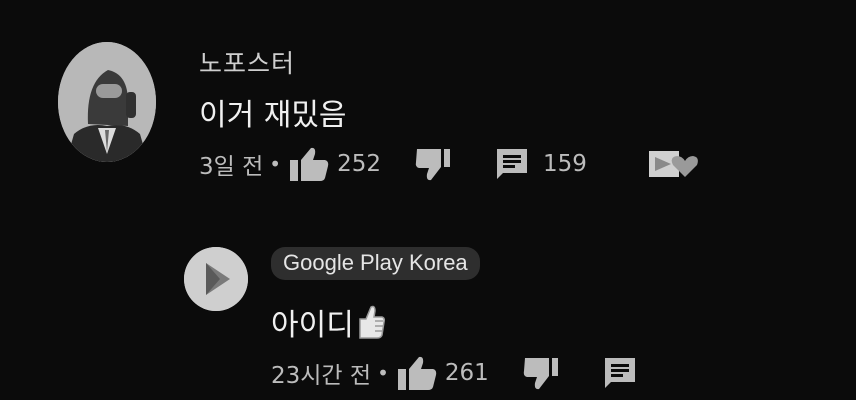 The width and height of the screenshot is (856, 400). I want to click on comment-actions: 3일 전 • 252 159, so click(449, 164).